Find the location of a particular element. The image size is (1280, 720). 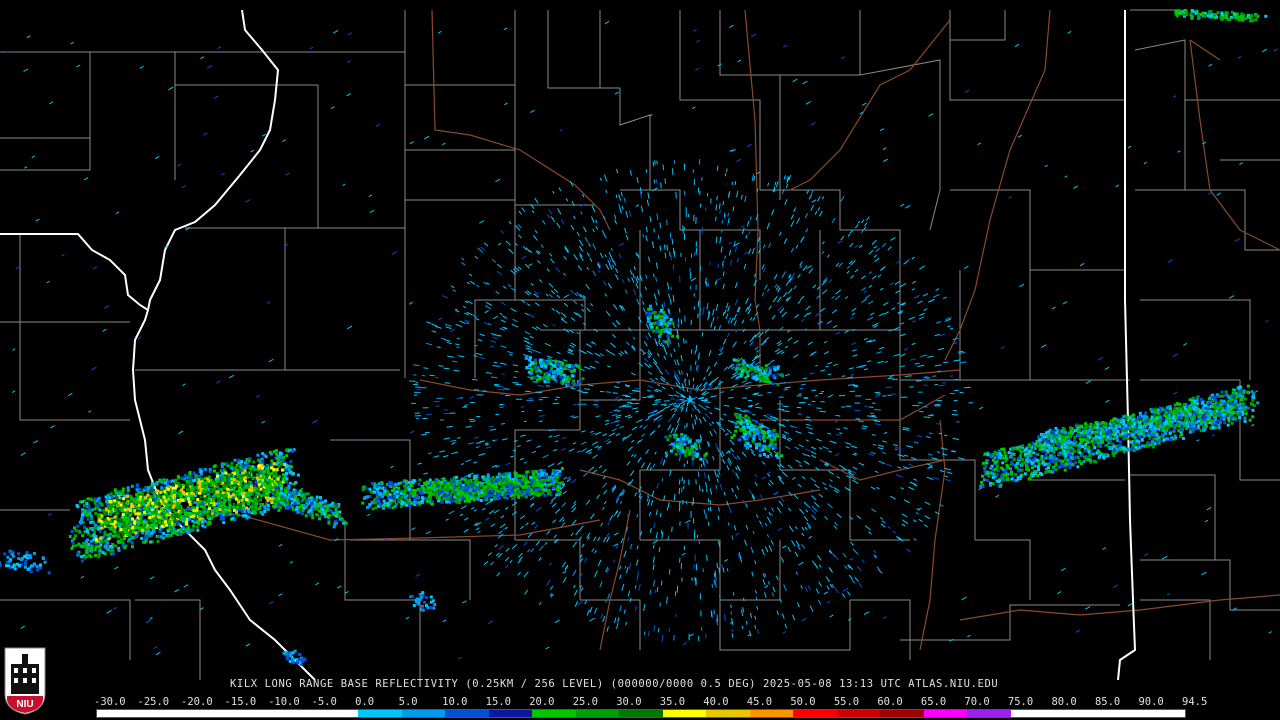

scale-label: -20.0 is located at coordinates (197, 702).